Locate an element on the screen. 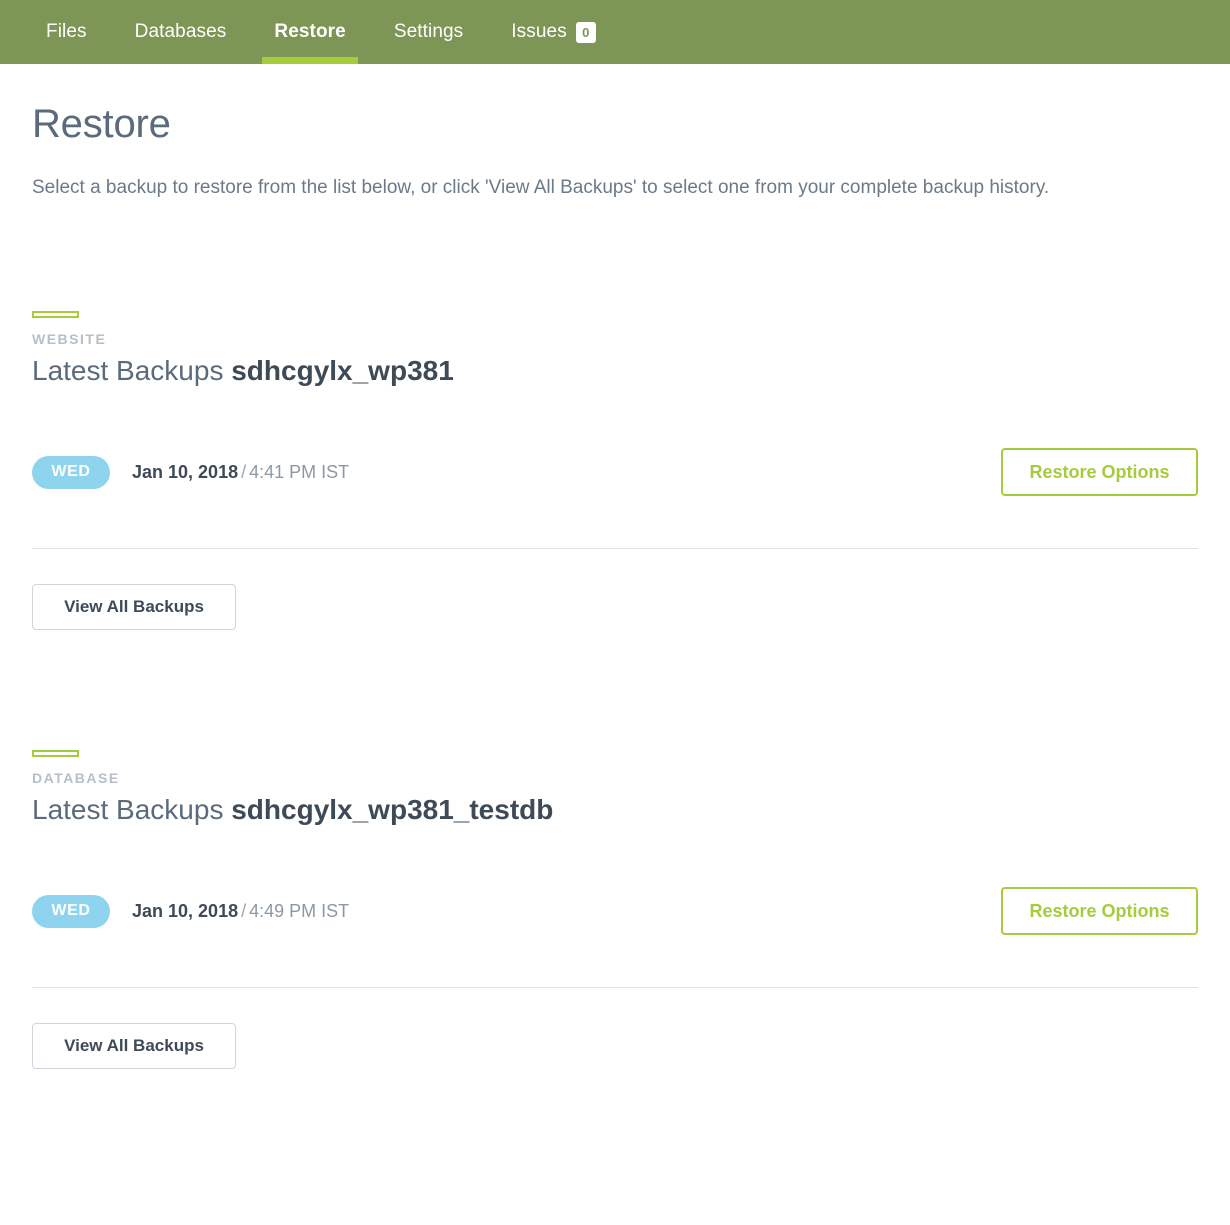 The image size is (1230, 1225). backup-info: WED Jan 10, 2018/4:49 PM IST is located at coordinates (190, 911).